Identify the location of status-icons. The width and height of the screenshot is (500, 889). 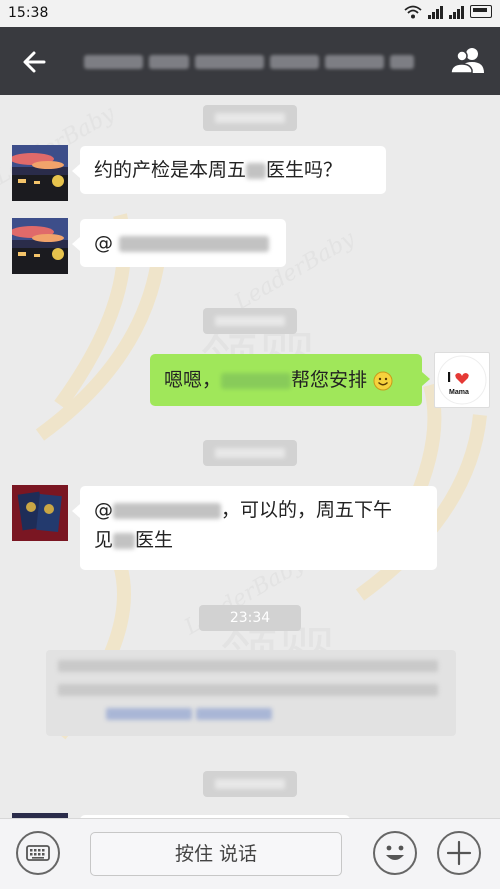
(448, 12).